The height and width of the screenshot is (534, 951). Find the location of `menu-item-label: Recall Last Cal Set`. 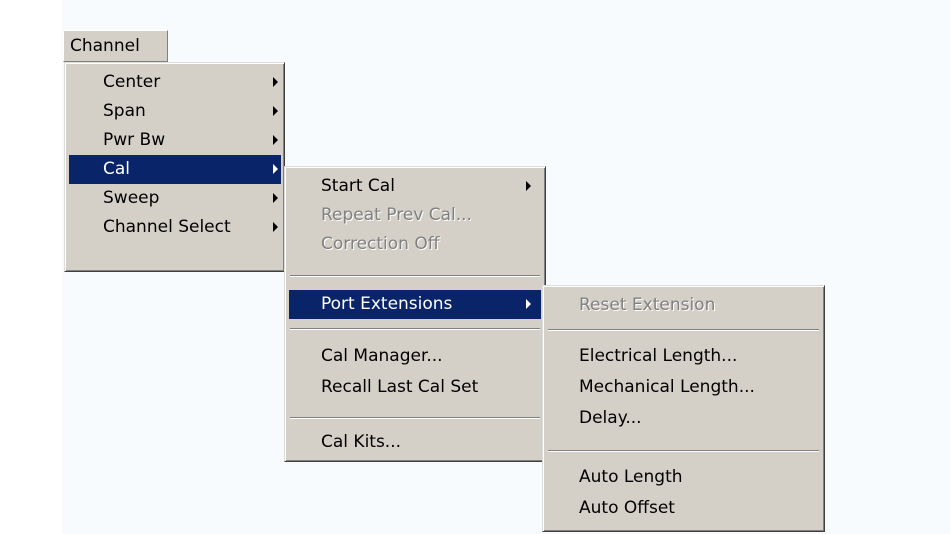

menu-item-label: Recall Last Cal Set is located at coordinates (400, 387).